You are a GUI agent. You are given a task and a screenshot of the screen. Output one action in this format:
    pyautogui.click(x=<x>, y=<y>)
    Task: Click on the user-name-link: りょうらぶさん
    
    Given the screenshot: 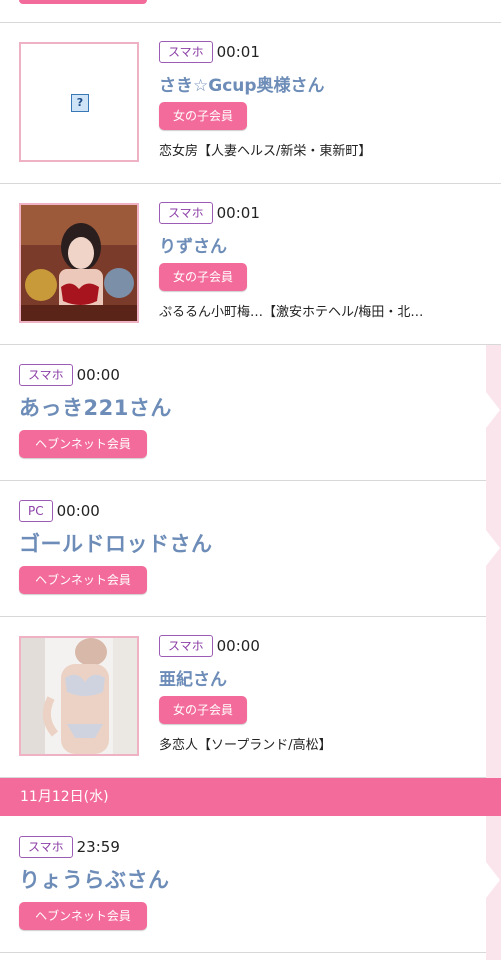 What is the action you would take?
    pyautogui.click(x=249, y=879)
    